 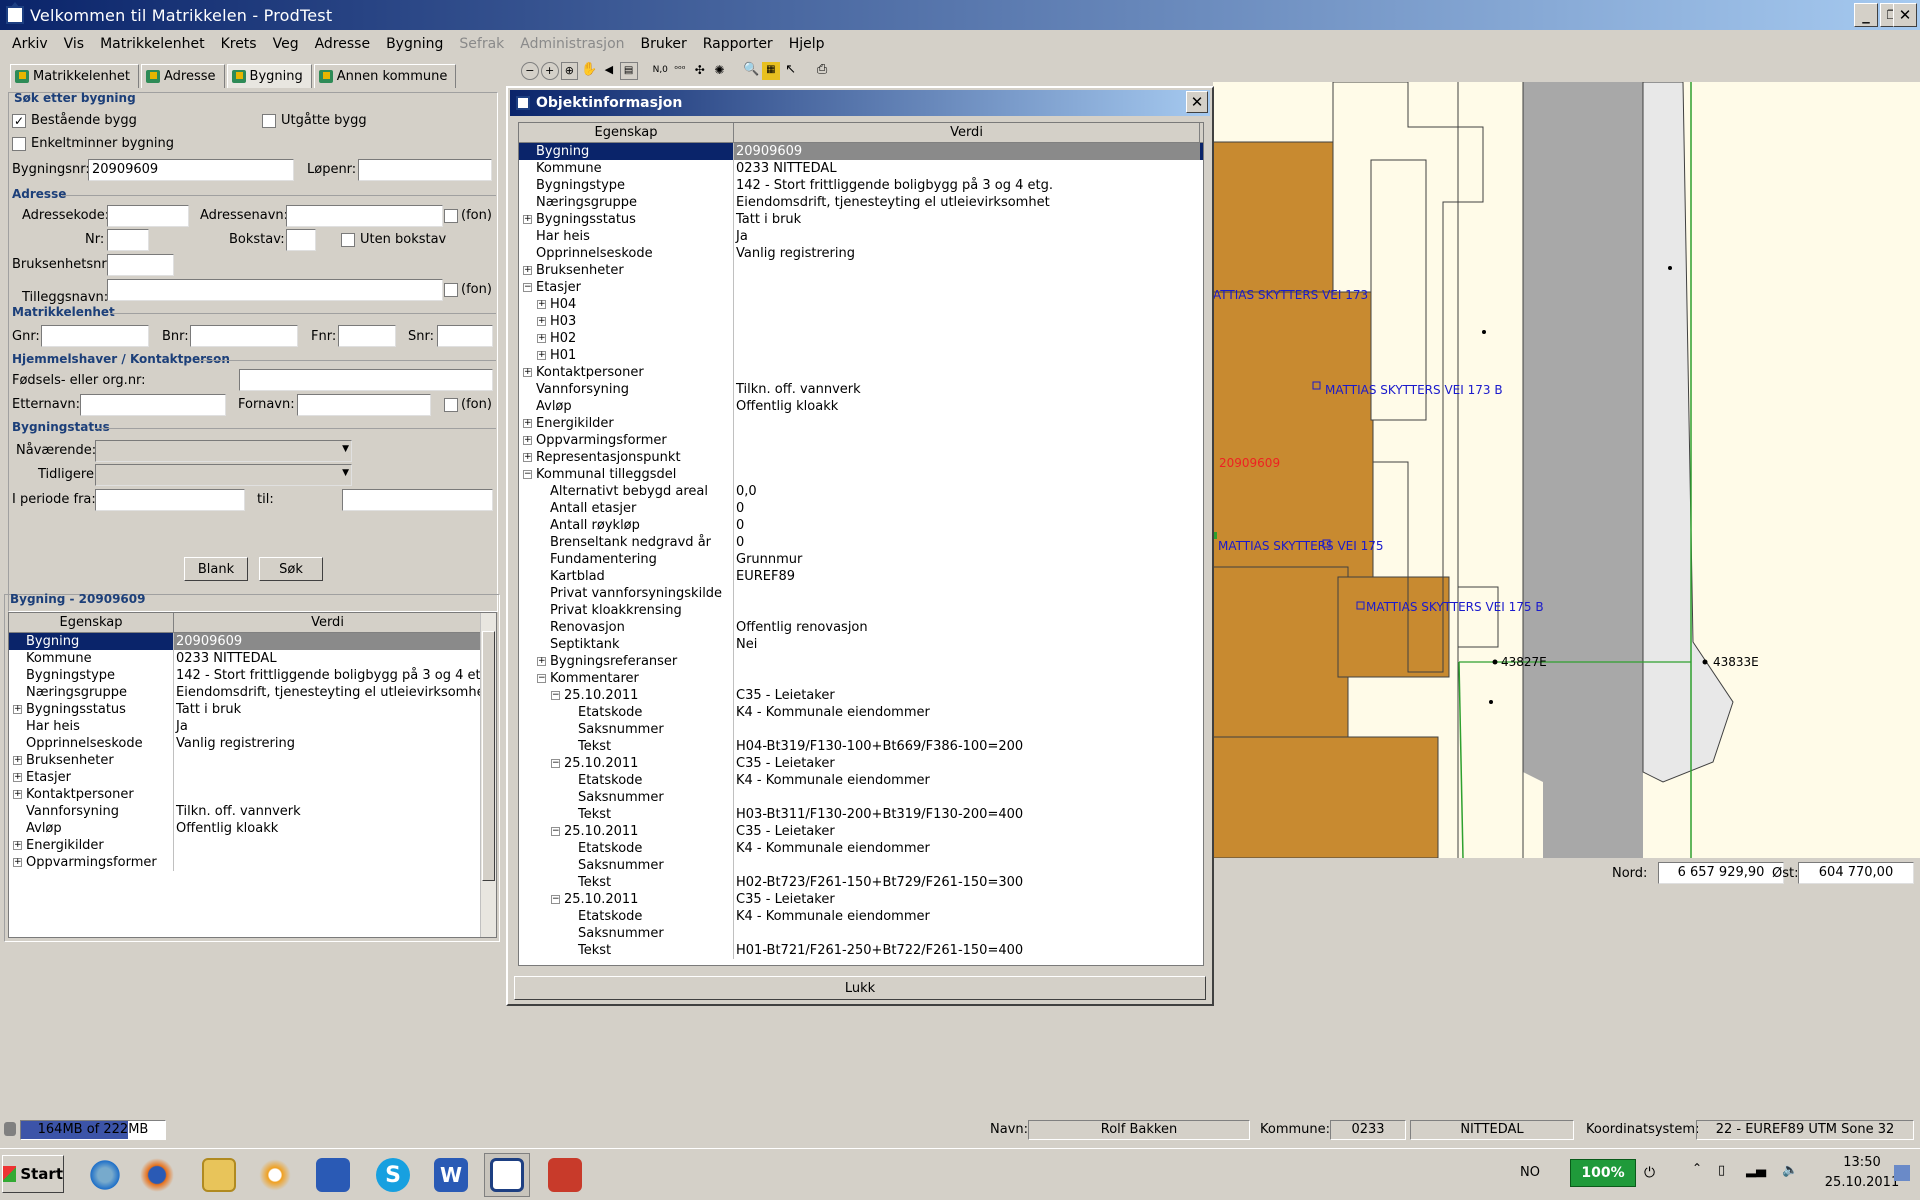 I want to click on table-row: Vannforsyning Tilkn. off. vannverk, so click(x=861, y=389).